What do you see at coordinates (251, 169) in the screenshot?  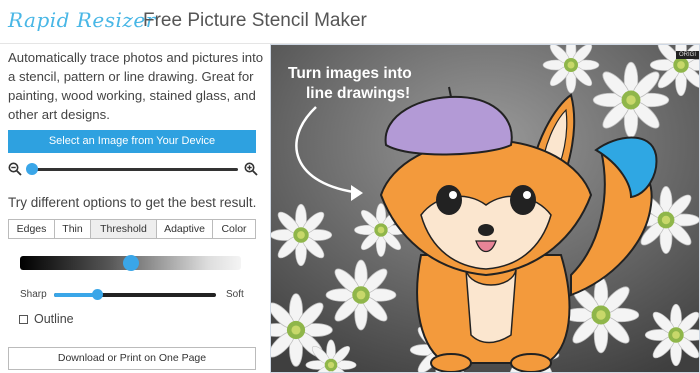 I see `zoom-in-icon` at bounding box center [251, 169].